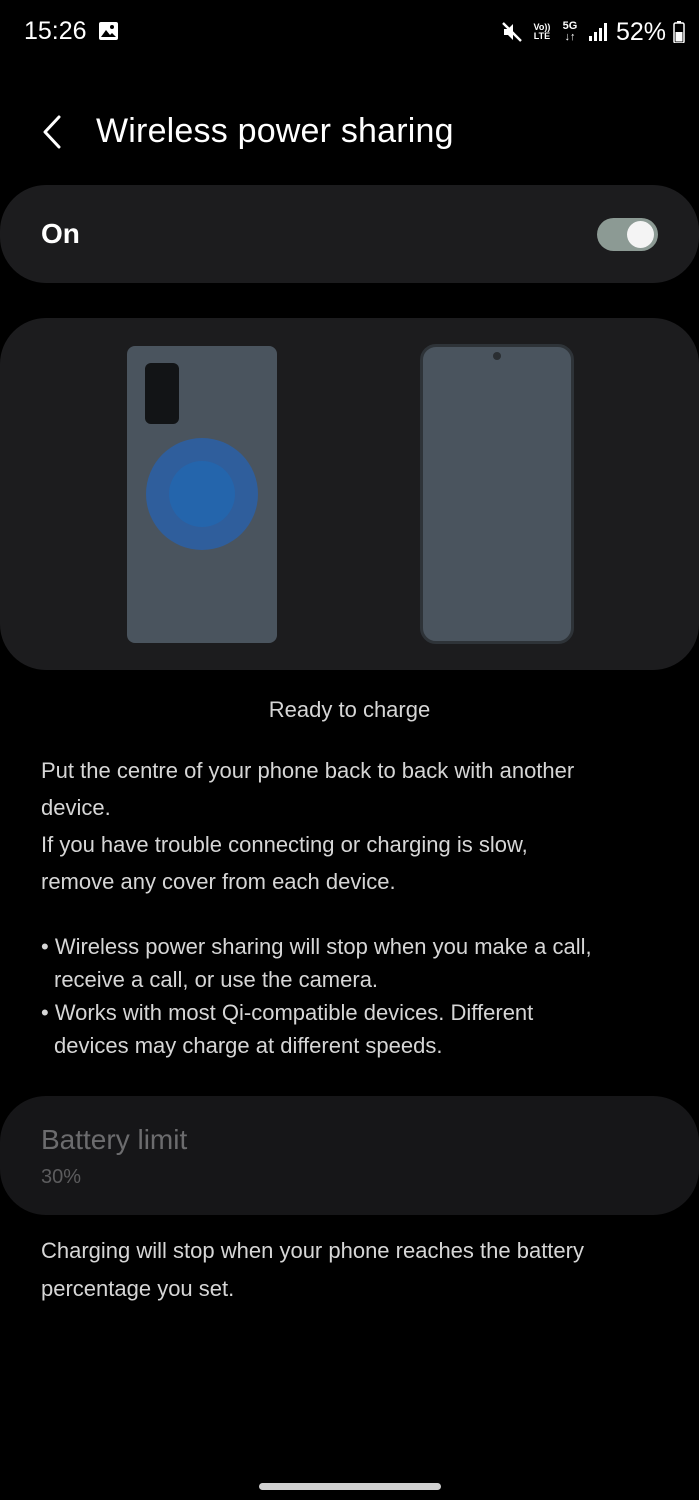  I want to click on battery-icon, so click(679, 32).